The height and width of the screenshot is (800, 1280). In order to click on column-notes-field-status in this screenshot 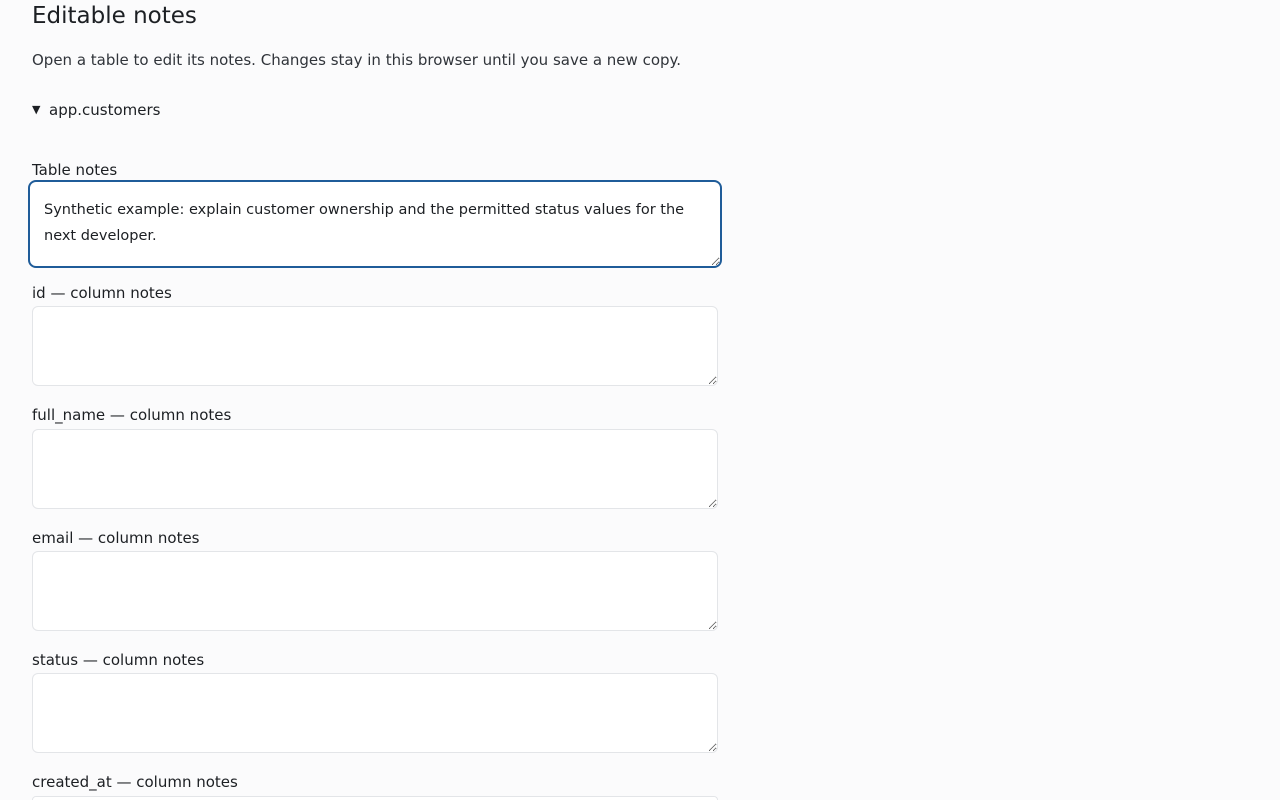, I will do `click(375, 713)`.